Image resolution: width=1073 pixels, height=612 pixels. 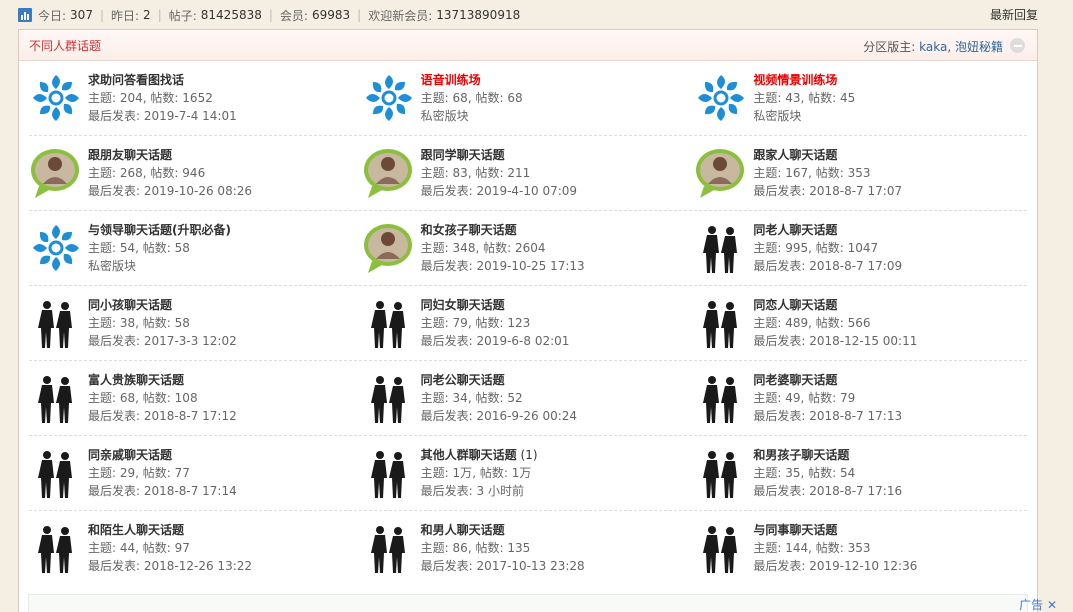 What do you see at coordinates (198, 191) in the screenshot?
I see `last-post-link: 2019-10-26 08:26` at bounding box center [198, 191].